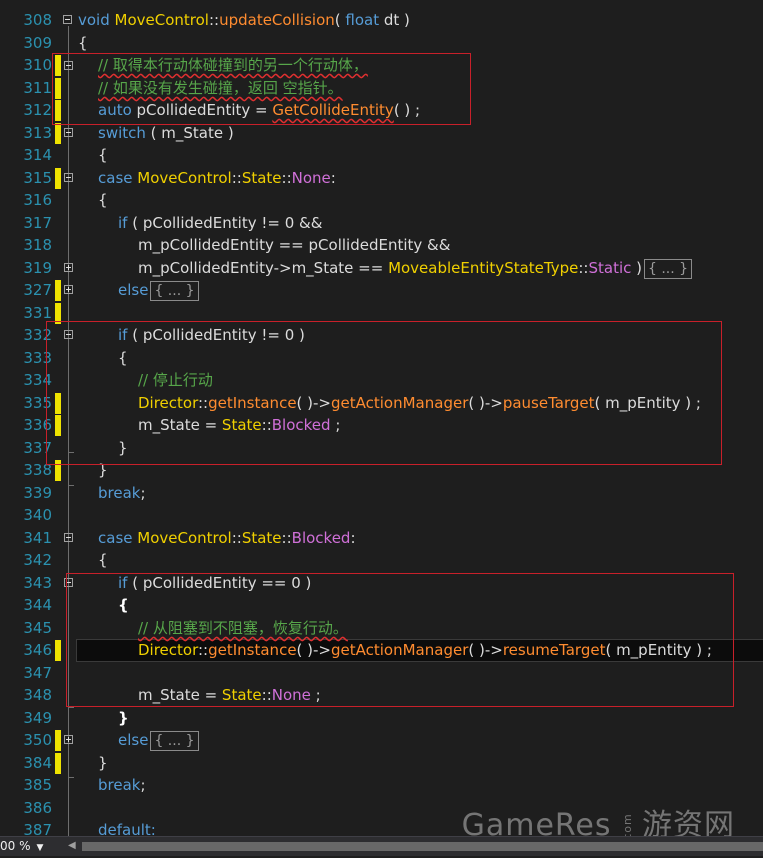 The width and height of the screenshot is (763, 858). What do you see at coordinates (123, 718) in the screenshot?
I see `code-line-349: }` at bounding box center [123, 718].